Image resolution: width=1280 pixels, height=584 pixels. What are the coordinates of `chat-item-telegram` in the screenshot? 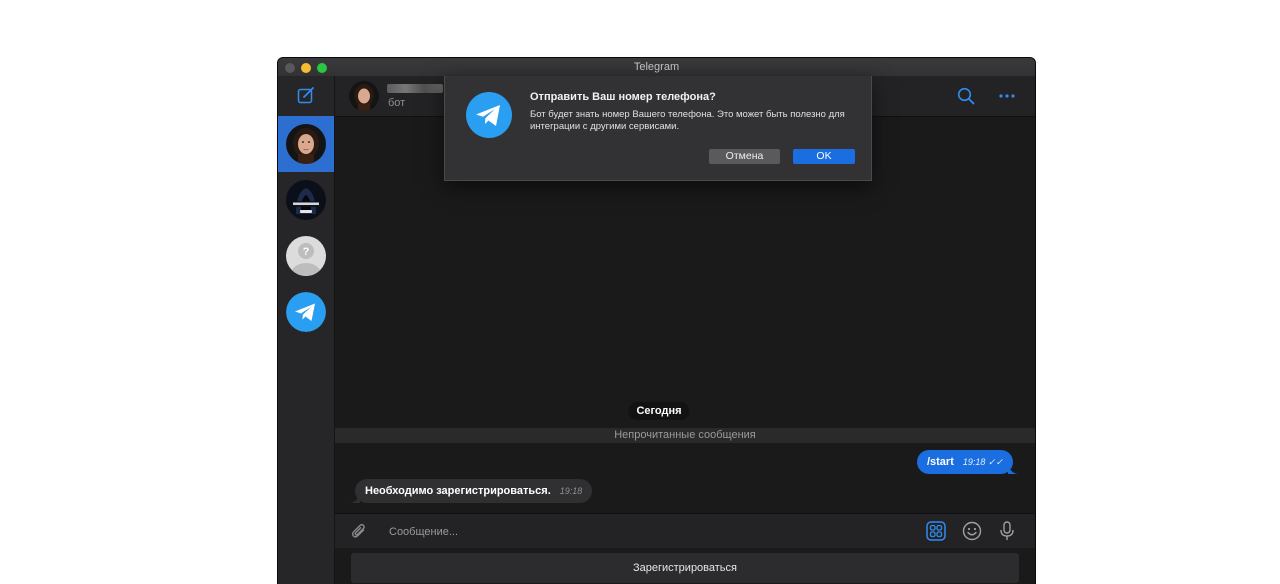 It's located at (306, 312).